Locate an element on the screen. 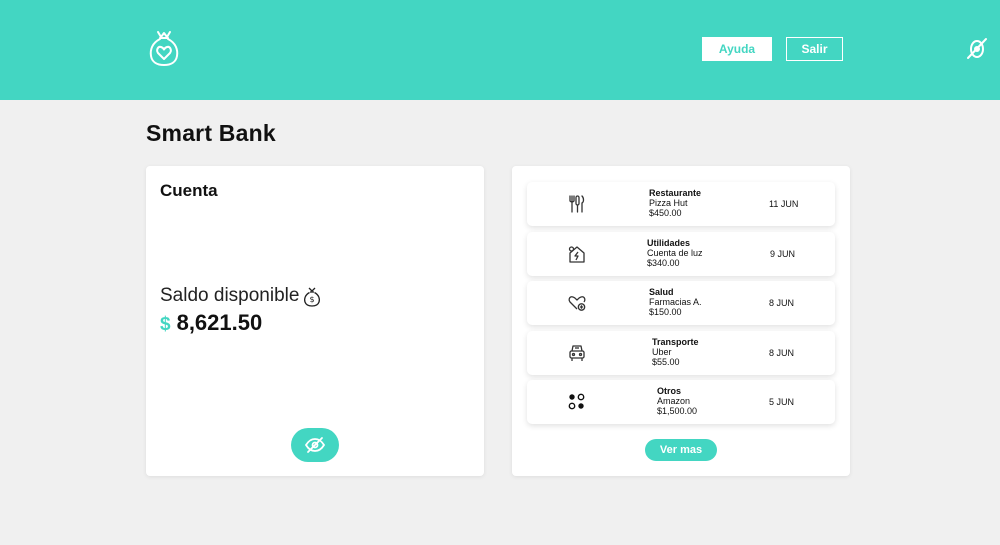  toggle-balance-button is located at coordinates (315, 445).